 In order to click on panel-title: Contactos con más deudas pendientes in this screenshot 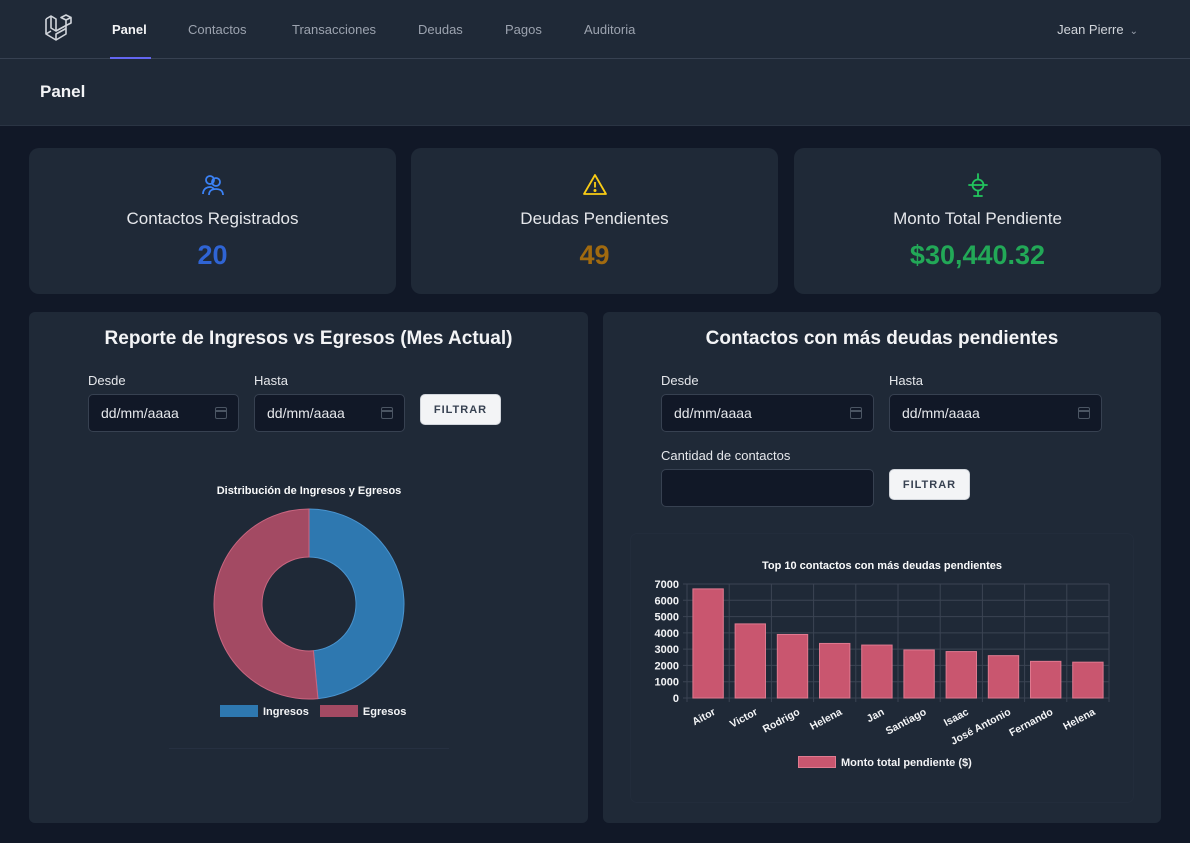, I will do `click(882, 338)`.